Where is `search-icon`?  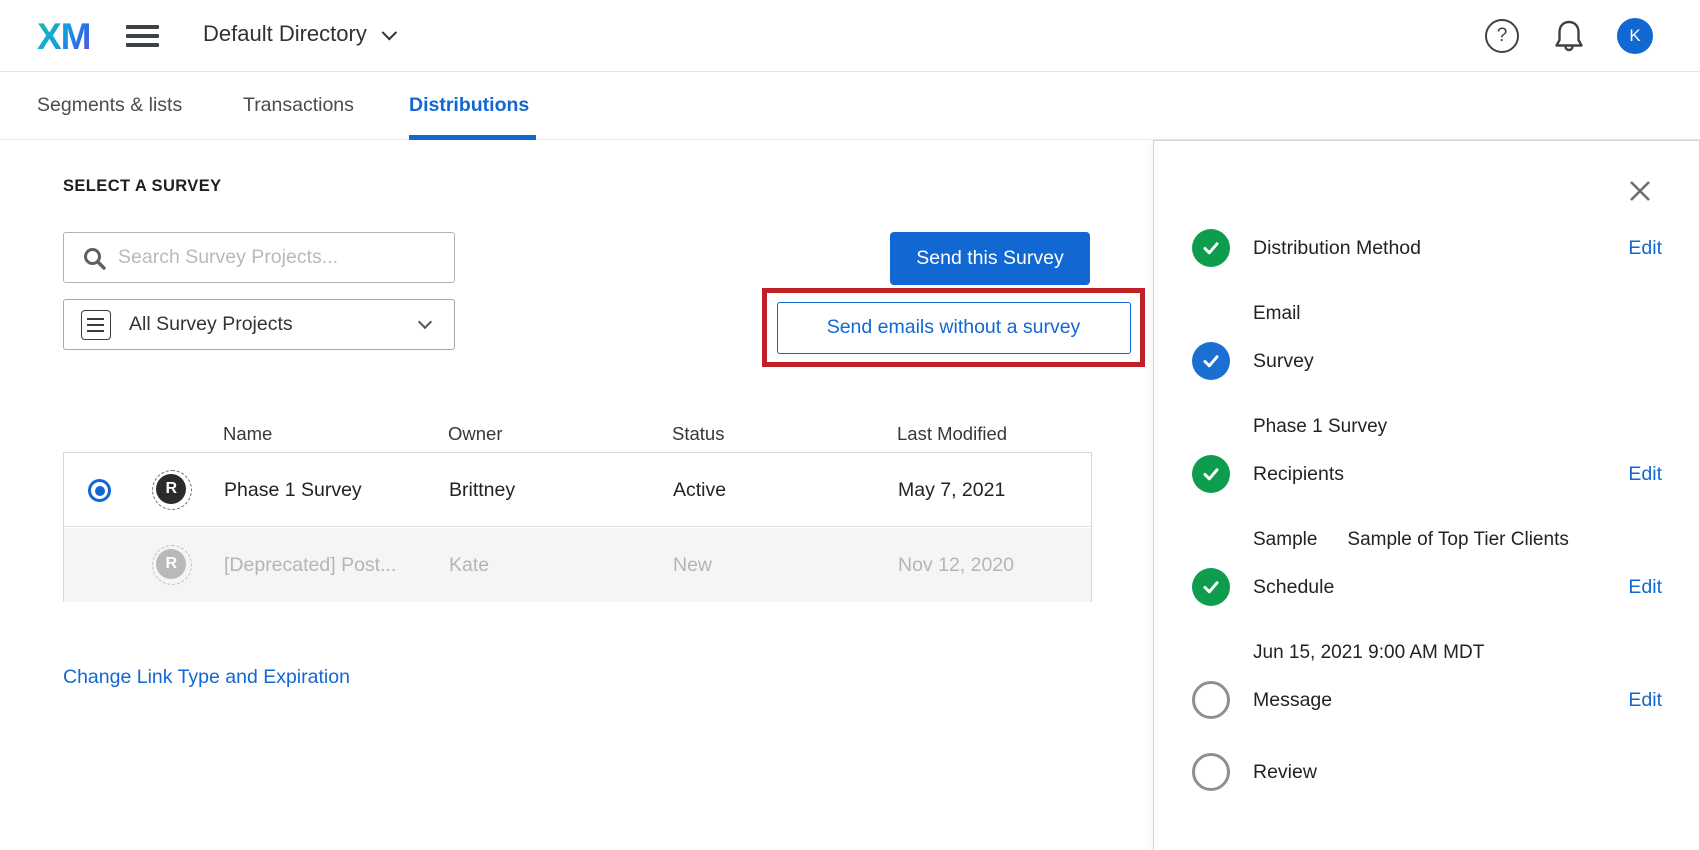 search-icon is located at coordinates (95, 259).